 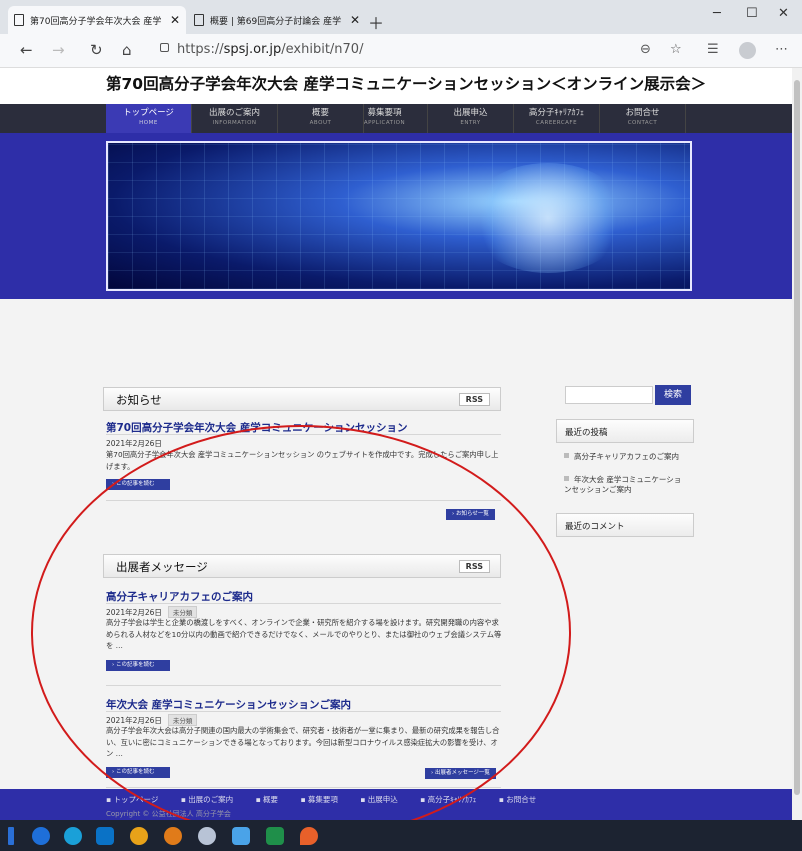 I want to click on favorites-icon: ☰, so click(x=713, y=49).